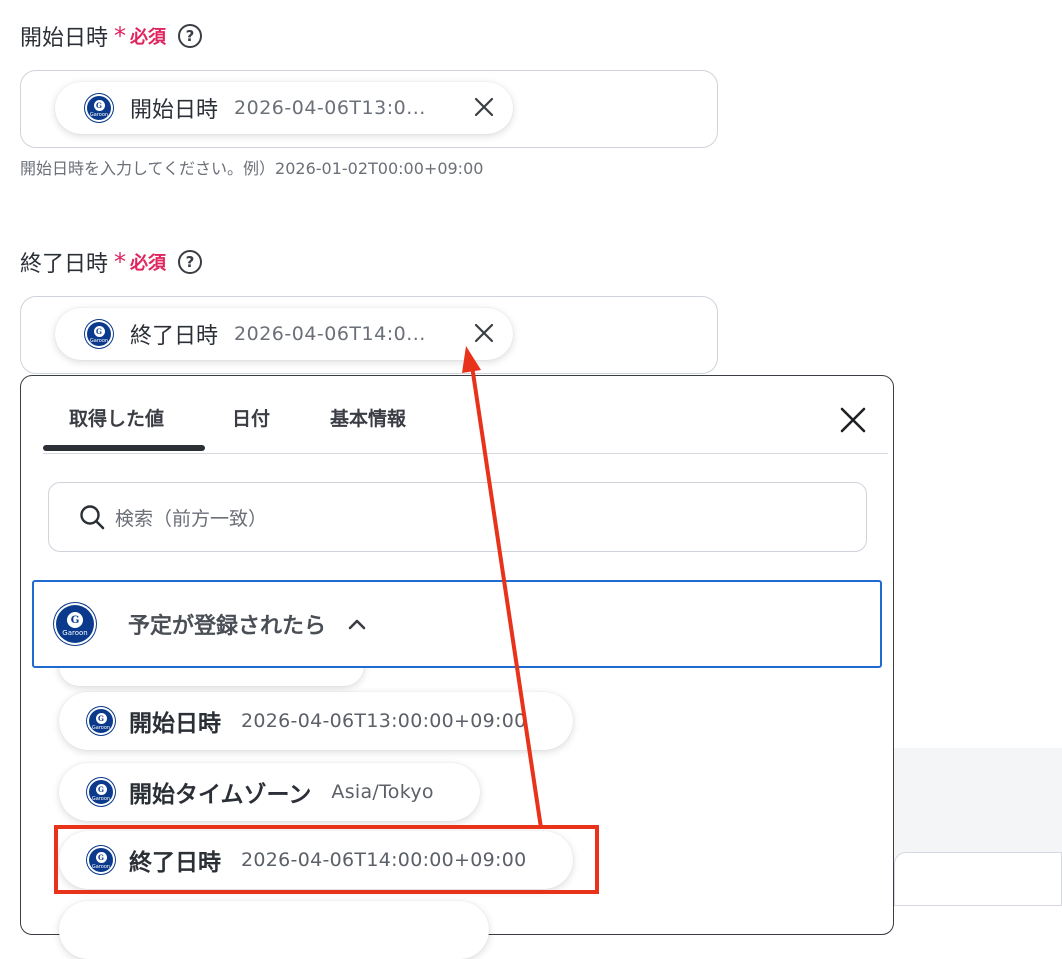 The width and height of the screenshot is (1062, 959). I want to click on item-value: 2026-04-06T13:00:00+09:00, so click(384, 721).